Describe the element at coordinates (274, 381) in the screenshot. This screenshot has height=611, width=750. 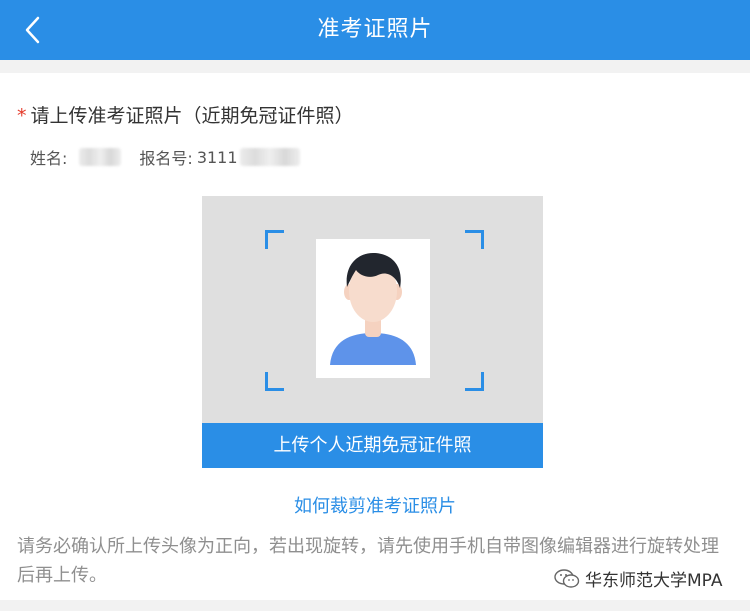
I see `crop-corner-bottom-left` at that location.